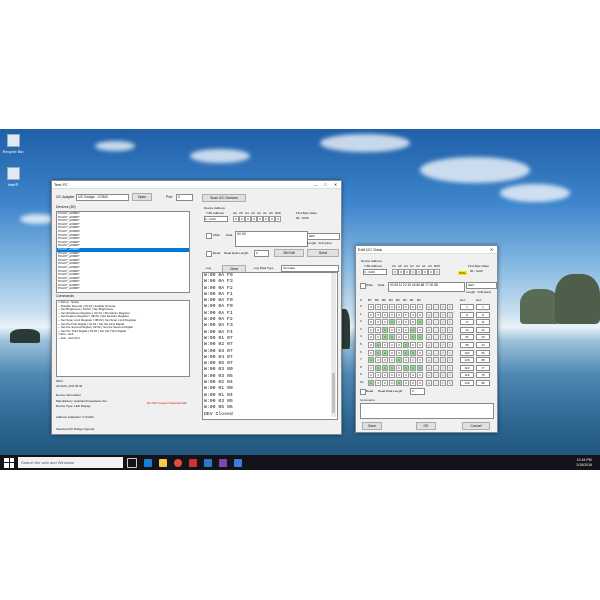  Describe the element at coordinates (289, 253) in the screenshot. I see `bit-edit-button: Bit Edit` at that location.